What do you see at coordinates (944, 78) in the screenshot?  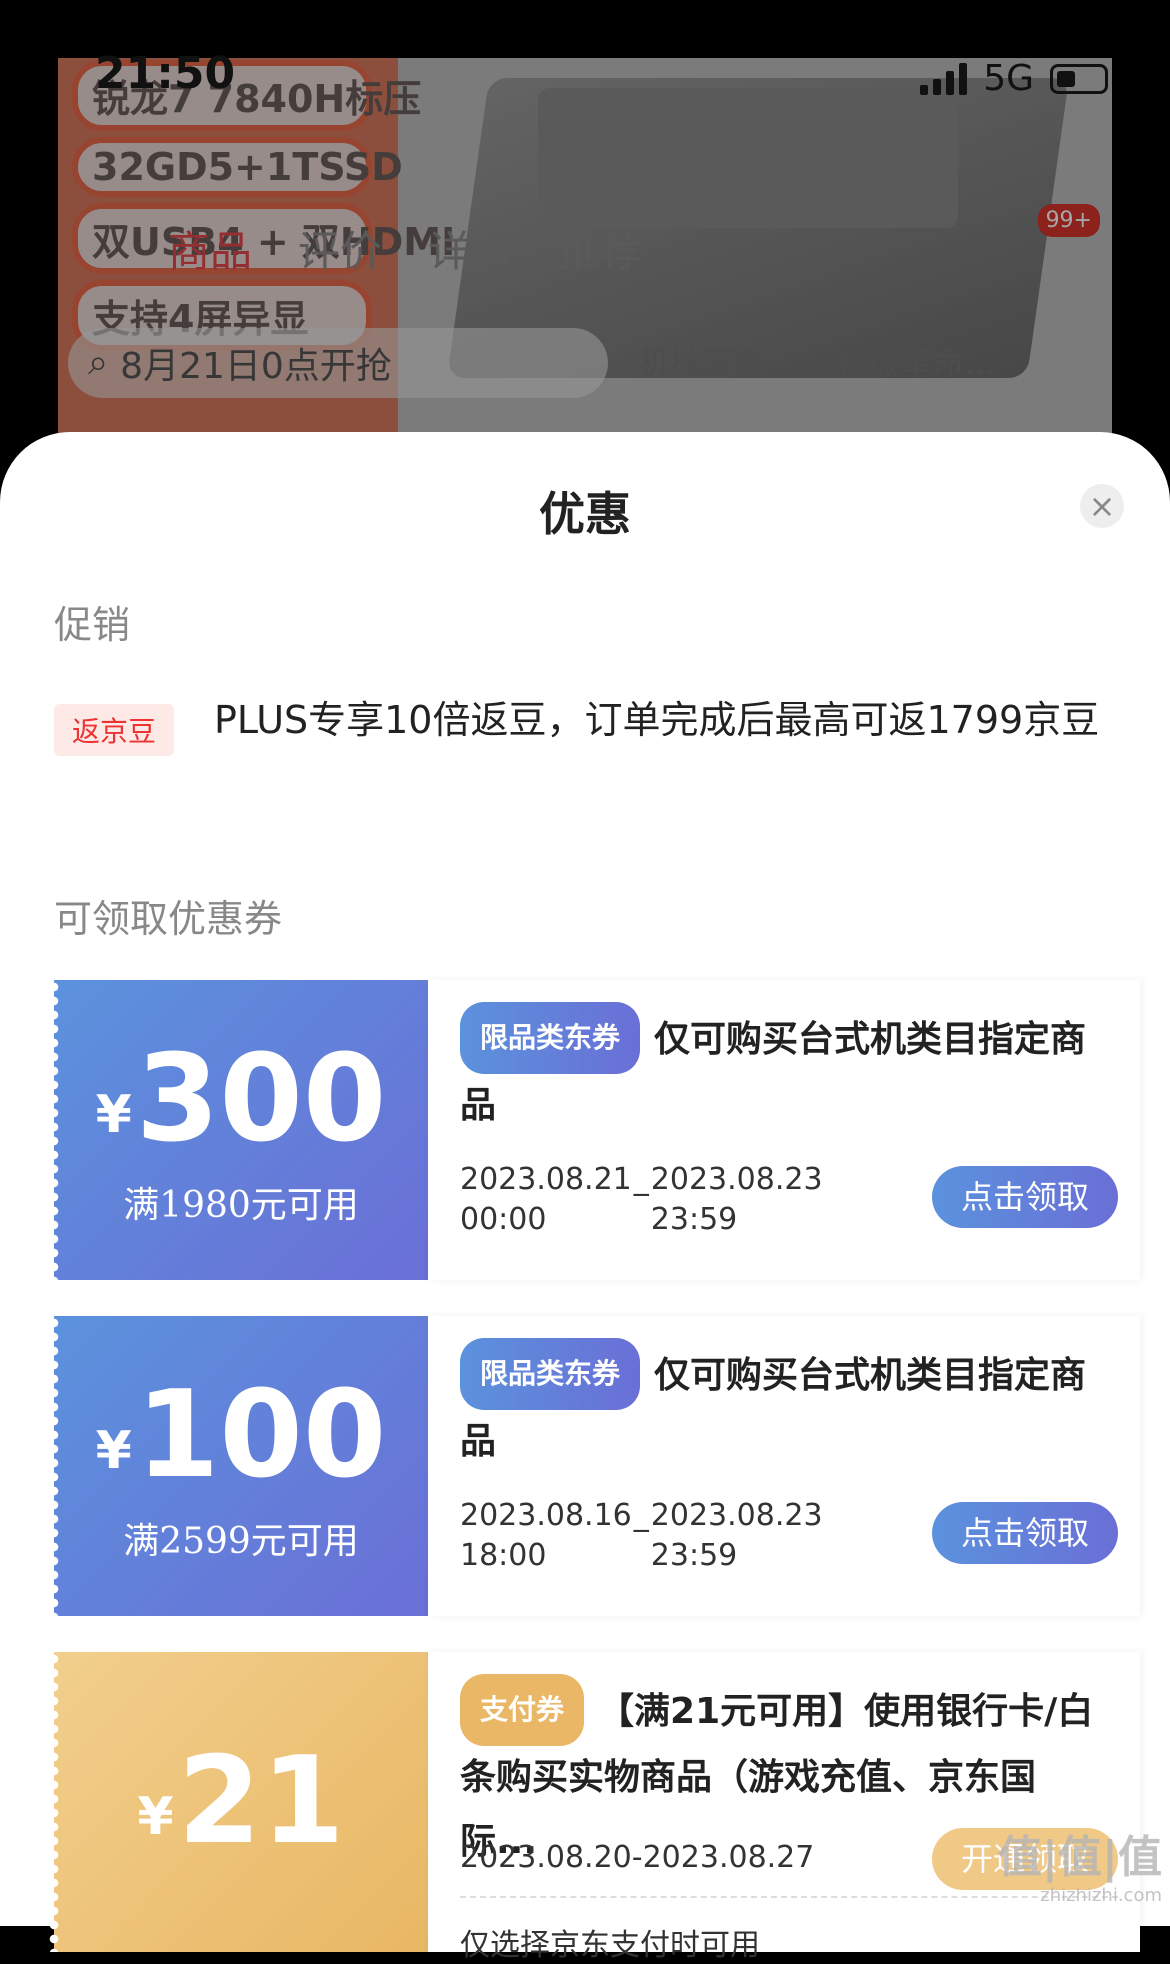 I see `signal-icon` at bounding box center [944, 78].